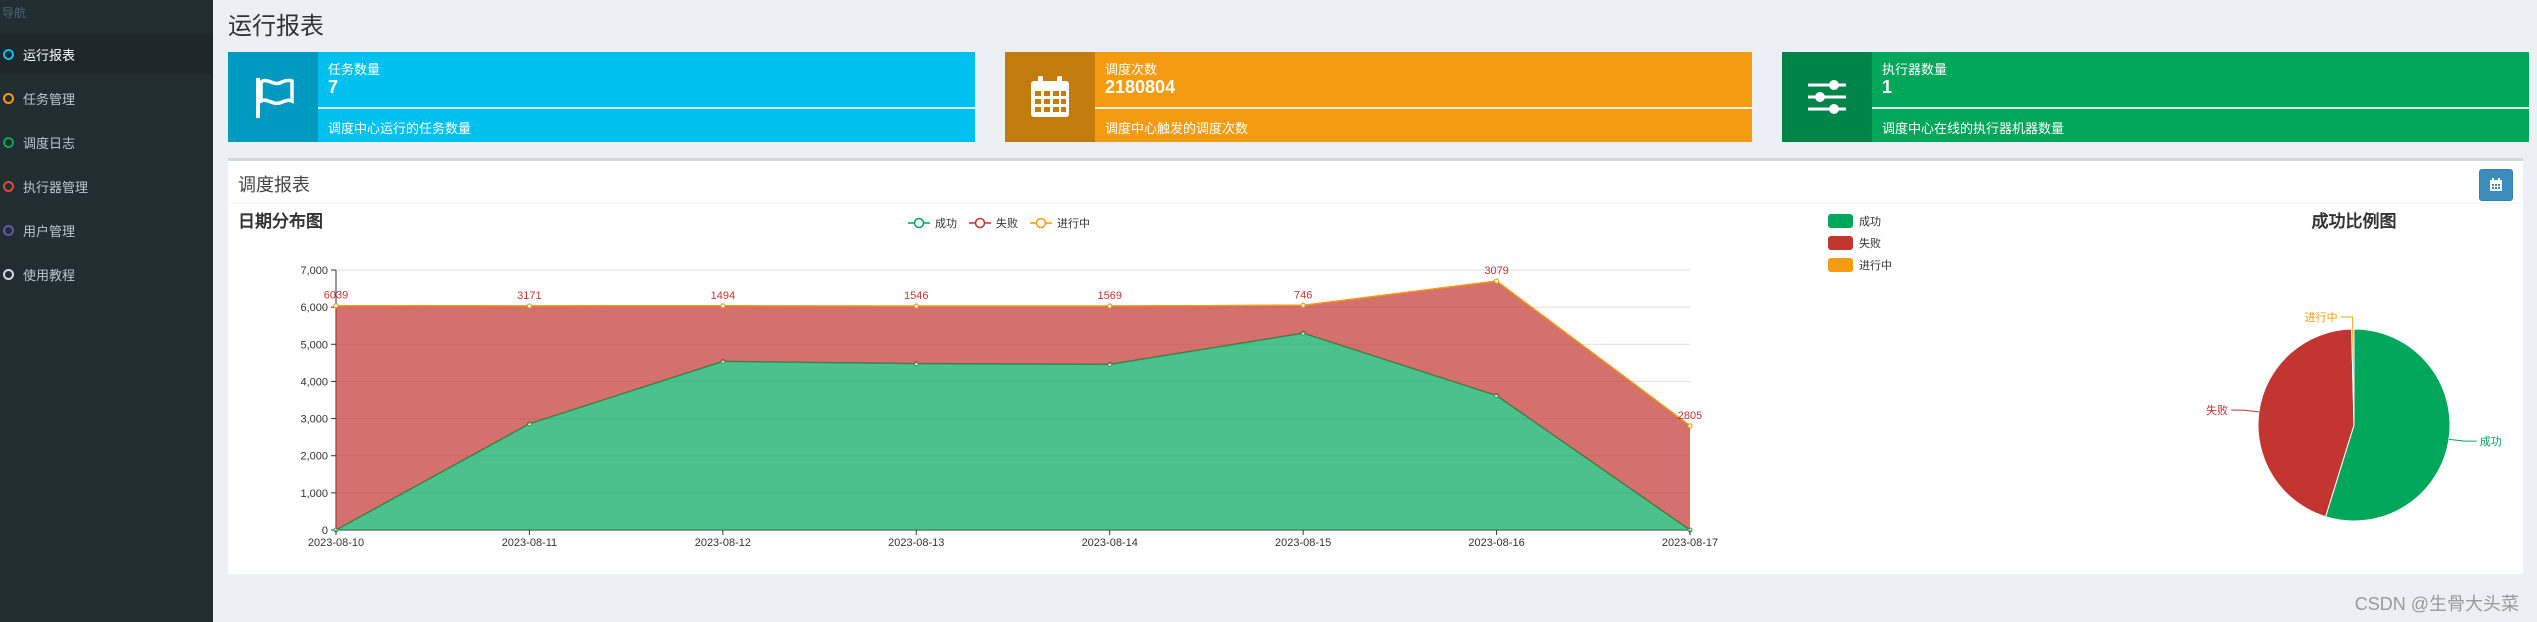  I want to click on sidebar-item-users: 用户管理, so click(106, 230).